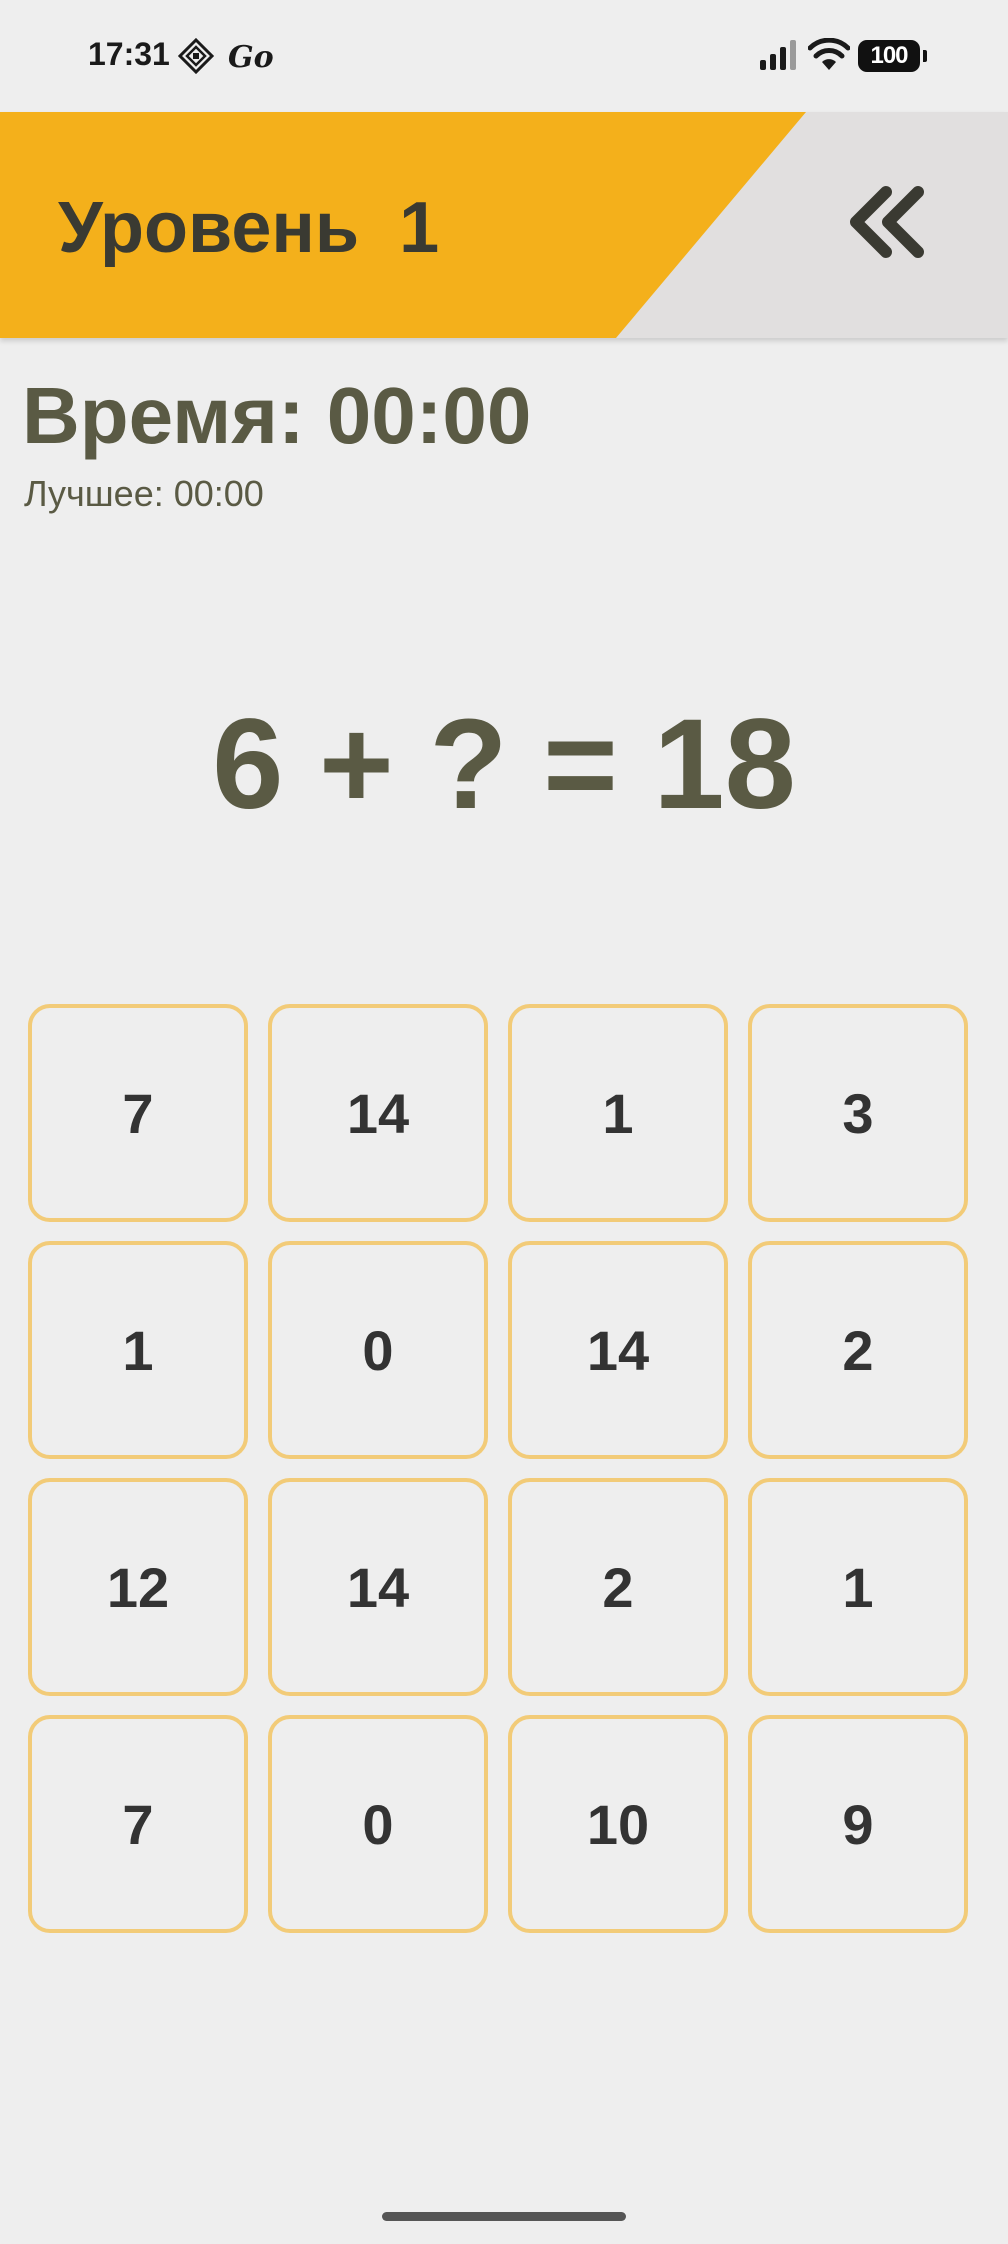  I want to click on equation-display: 6 + ? = 18, so click(504, 764).